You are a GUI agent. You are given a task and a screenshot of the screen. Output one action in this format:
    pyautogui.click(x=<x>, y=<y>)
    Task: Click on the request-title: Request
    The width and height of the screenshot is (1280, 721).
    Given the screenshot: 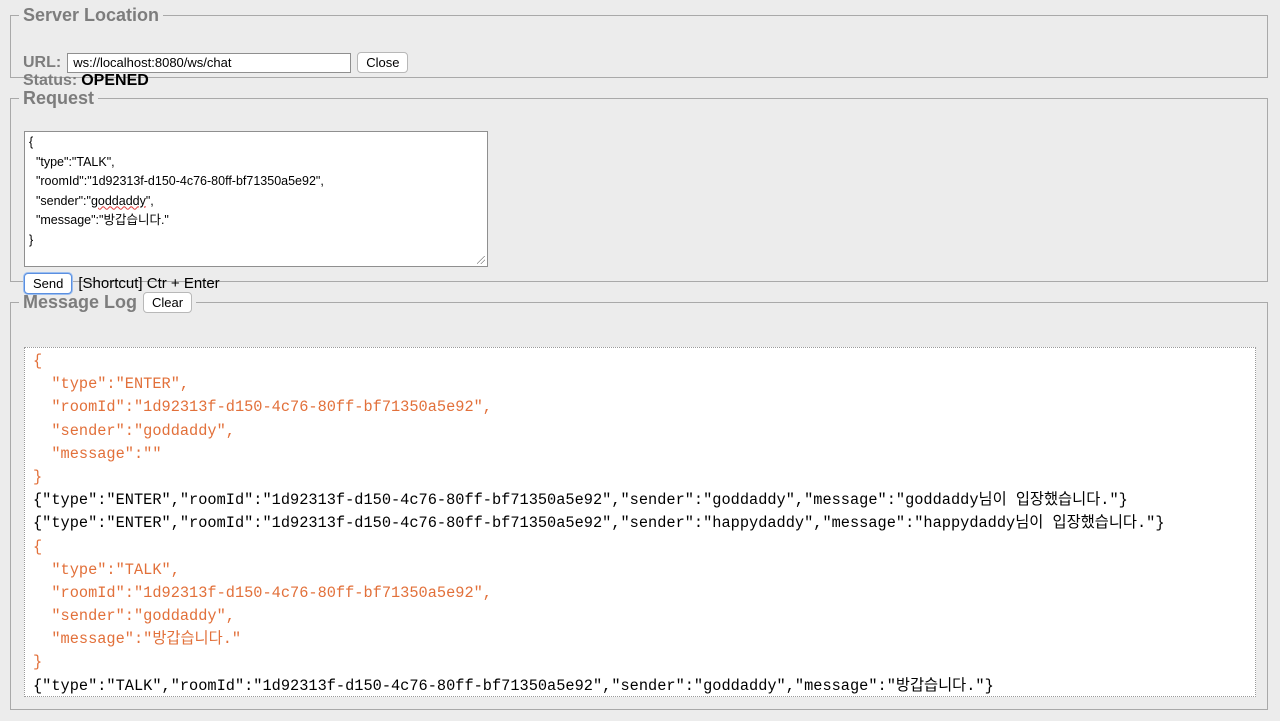 What is the action you would take?
    pyautogui.click(x=59, y=98)
    